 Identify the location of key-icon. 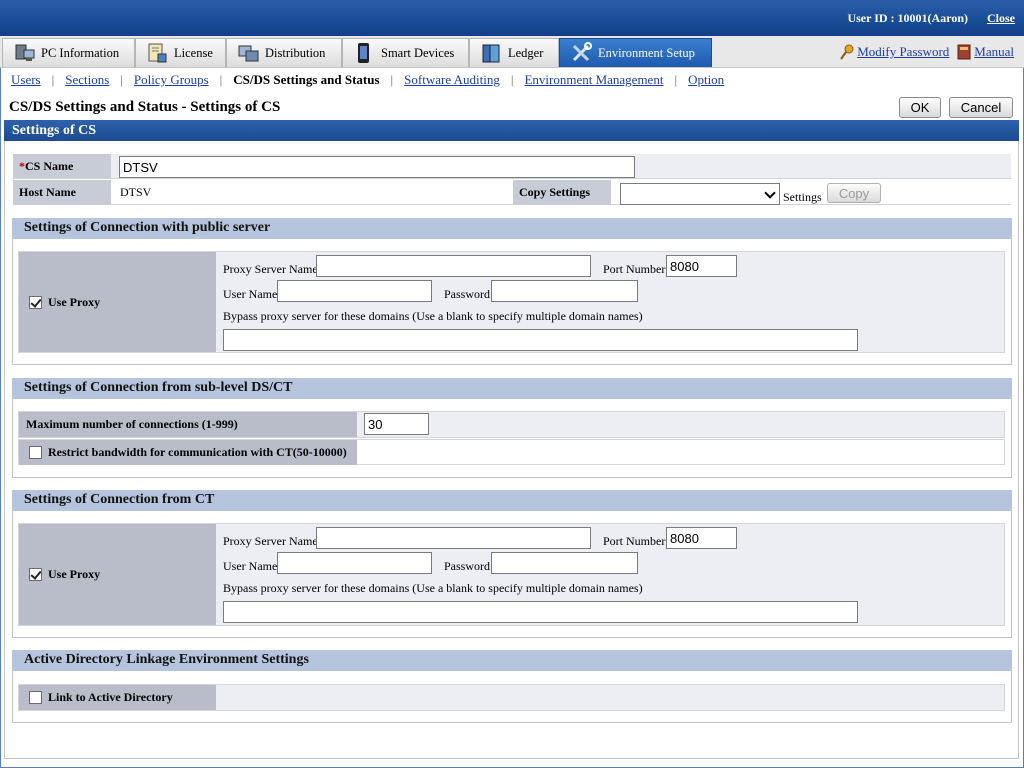
(847, 52).